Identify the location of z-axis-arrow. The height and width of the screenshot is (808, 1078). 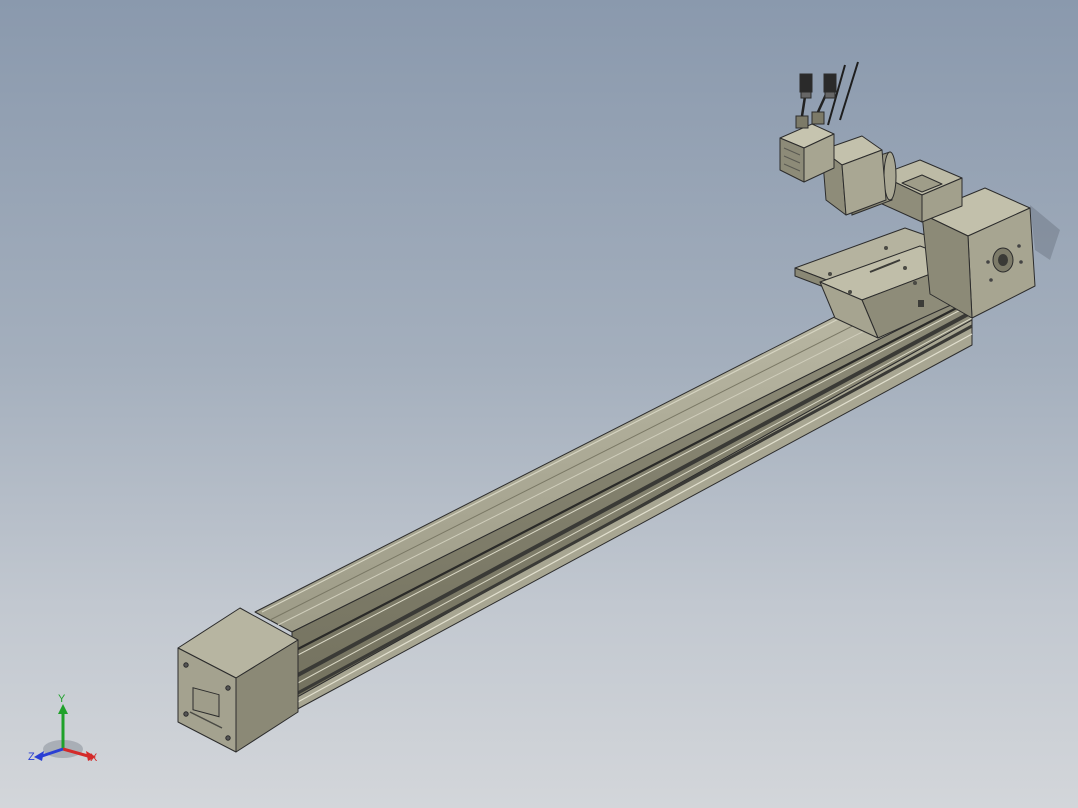
(39, 756).